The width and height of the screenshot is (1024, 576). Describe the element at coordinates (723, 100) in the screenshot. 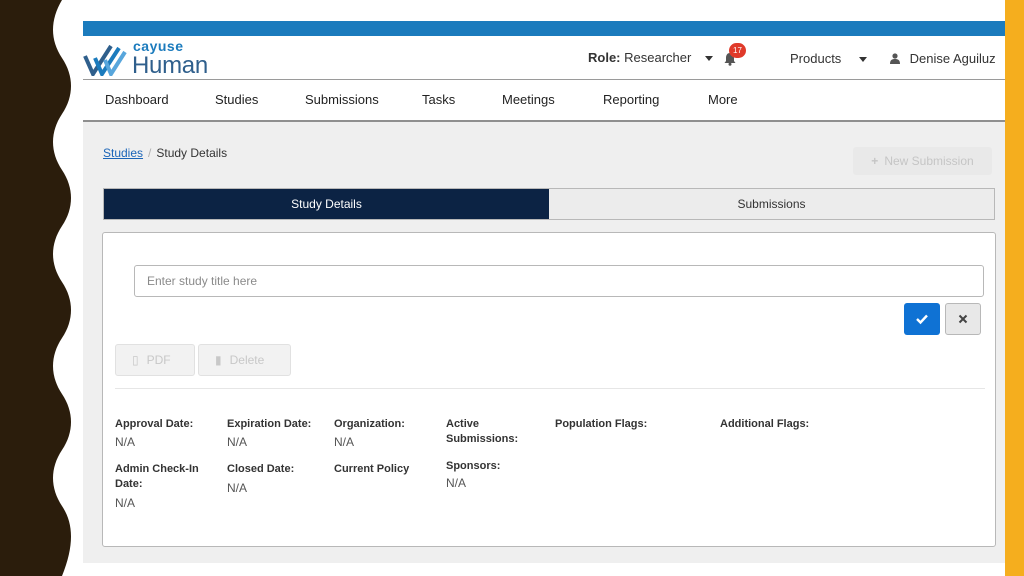

I see `nav-more: More` at that location.